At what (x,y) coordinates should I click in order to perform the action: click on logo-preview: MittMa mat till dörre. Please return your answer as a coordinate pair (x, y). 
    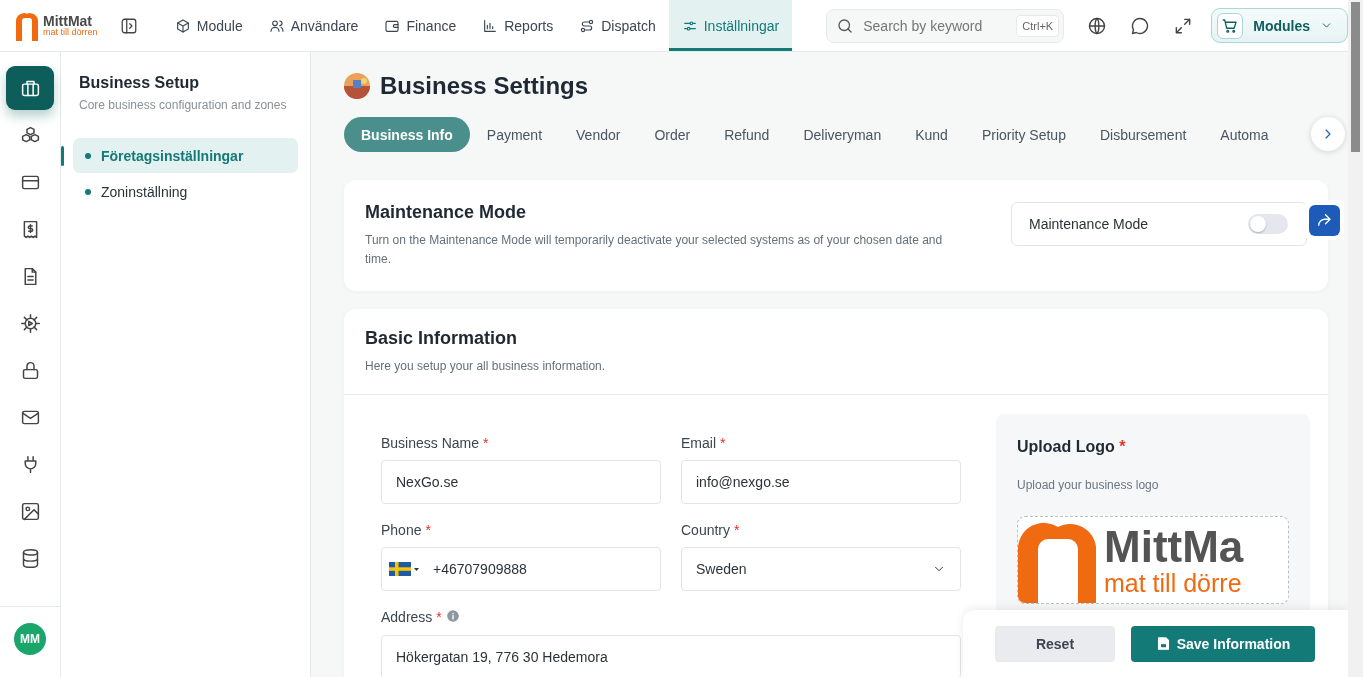
    Looking at the image, I should click on (1153, 559).